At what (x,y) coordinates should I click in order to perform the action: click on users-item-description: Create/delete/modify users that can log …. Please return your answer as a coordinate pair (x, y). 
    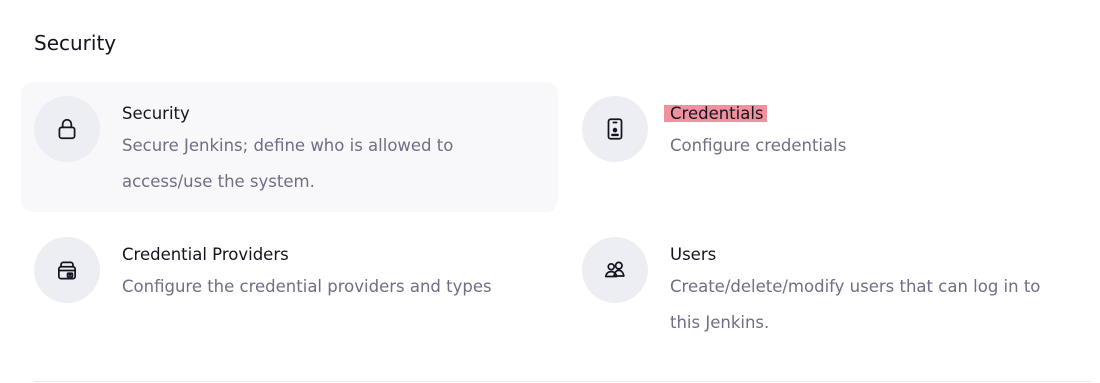
    Looking at the image, I should click on (855, 304).